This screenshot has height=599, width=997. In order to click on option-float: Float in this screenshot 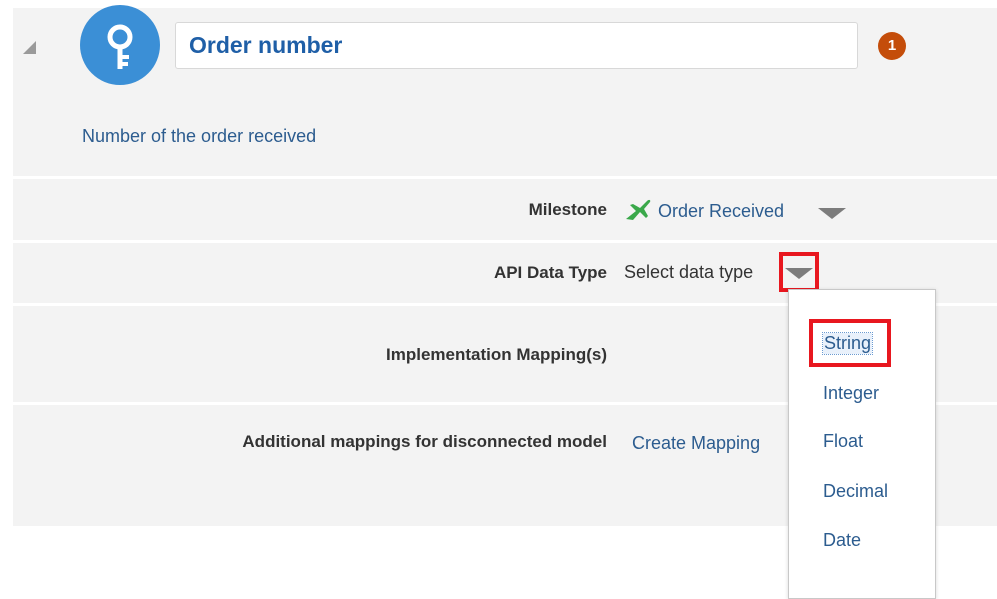, I will do `click(843, 441)`.